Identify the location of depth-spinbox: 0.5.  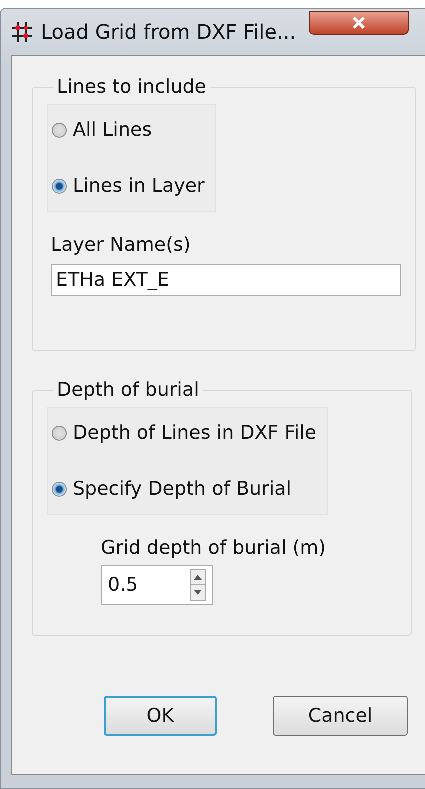
(157, 585).